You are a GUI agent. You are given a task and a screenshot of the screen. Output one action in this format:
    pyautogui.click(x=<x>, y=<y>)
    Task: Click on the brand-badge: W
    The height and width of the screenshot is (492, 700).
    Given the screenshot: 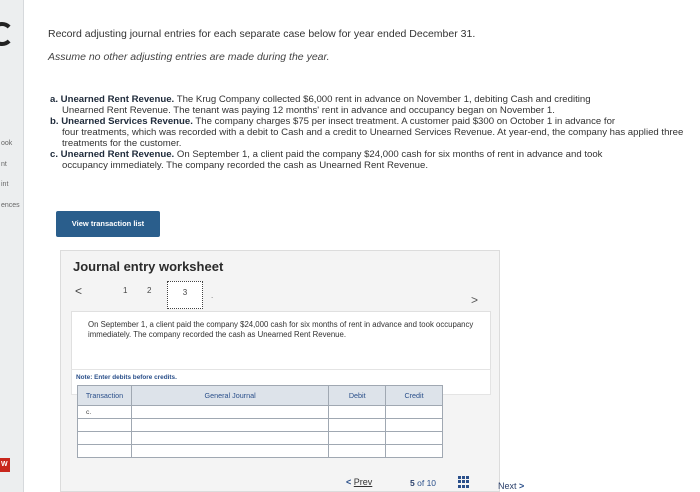 What is the action you would take?
    pyautogui.click(x=5, y=465)
    